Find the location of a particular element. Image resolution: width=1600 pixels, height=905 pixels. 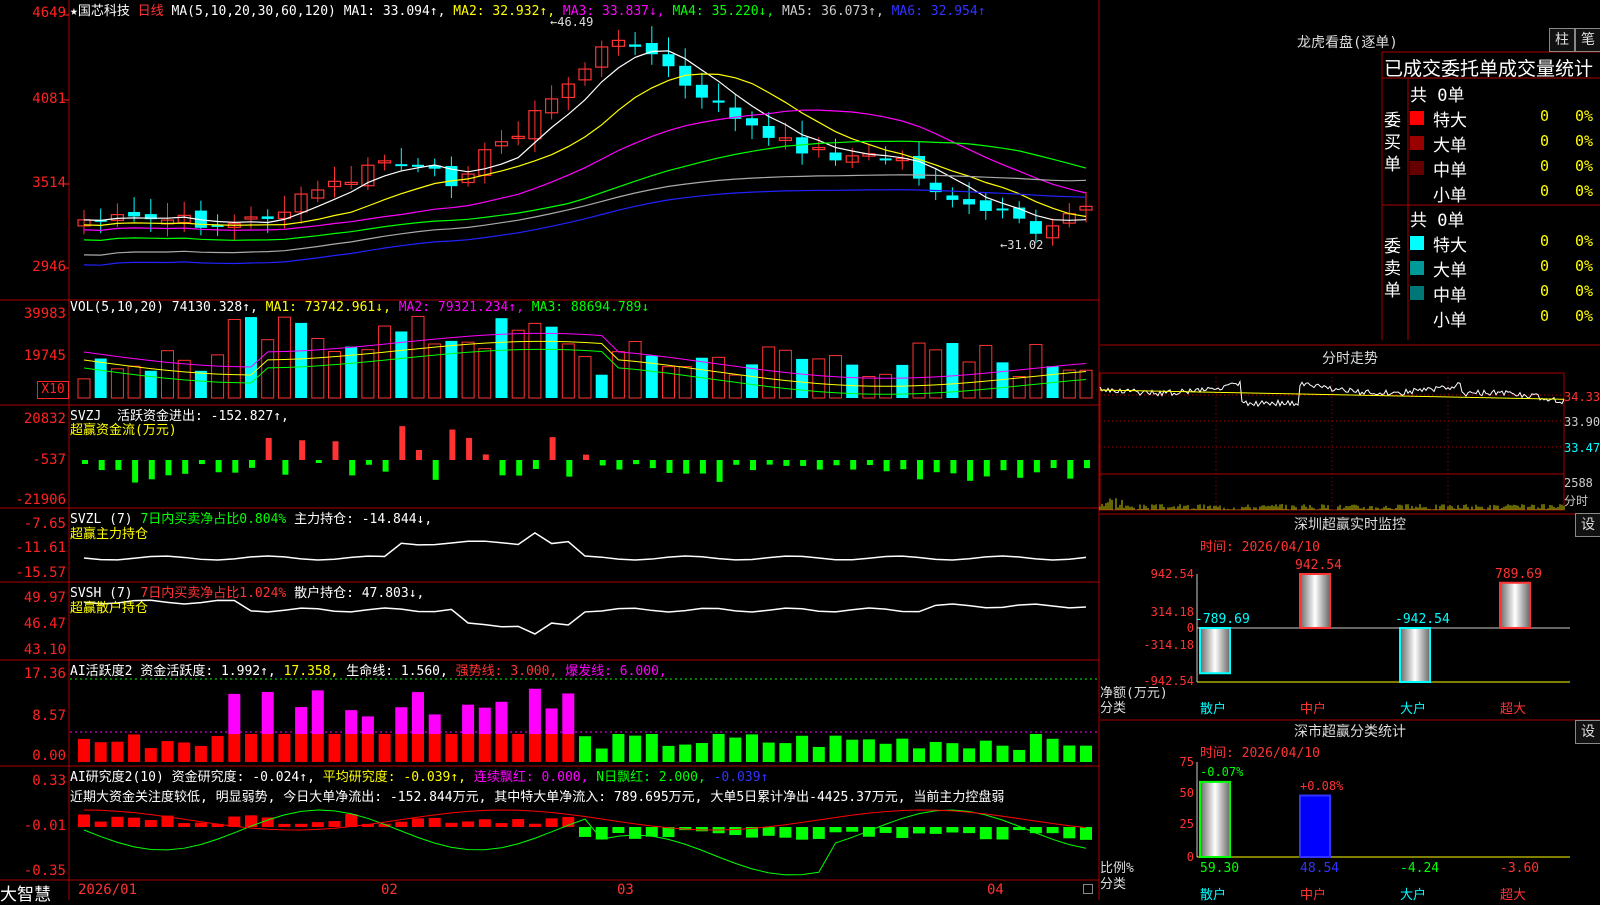

class-bar-value: -4.24 is located at coordinates (1420, 868).